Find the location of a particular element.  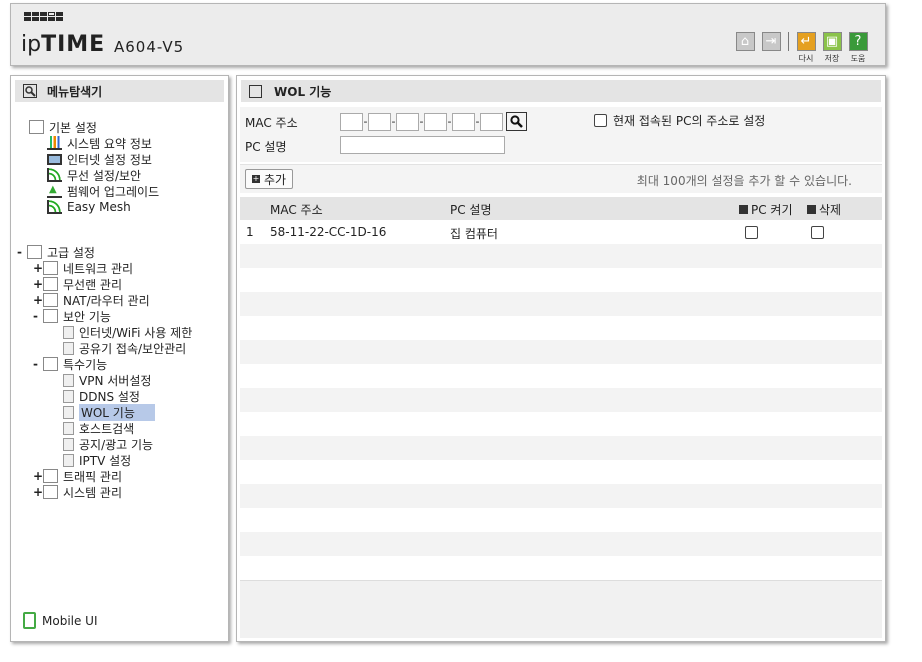

magnifier-icon is located at coordinates (30, 91).